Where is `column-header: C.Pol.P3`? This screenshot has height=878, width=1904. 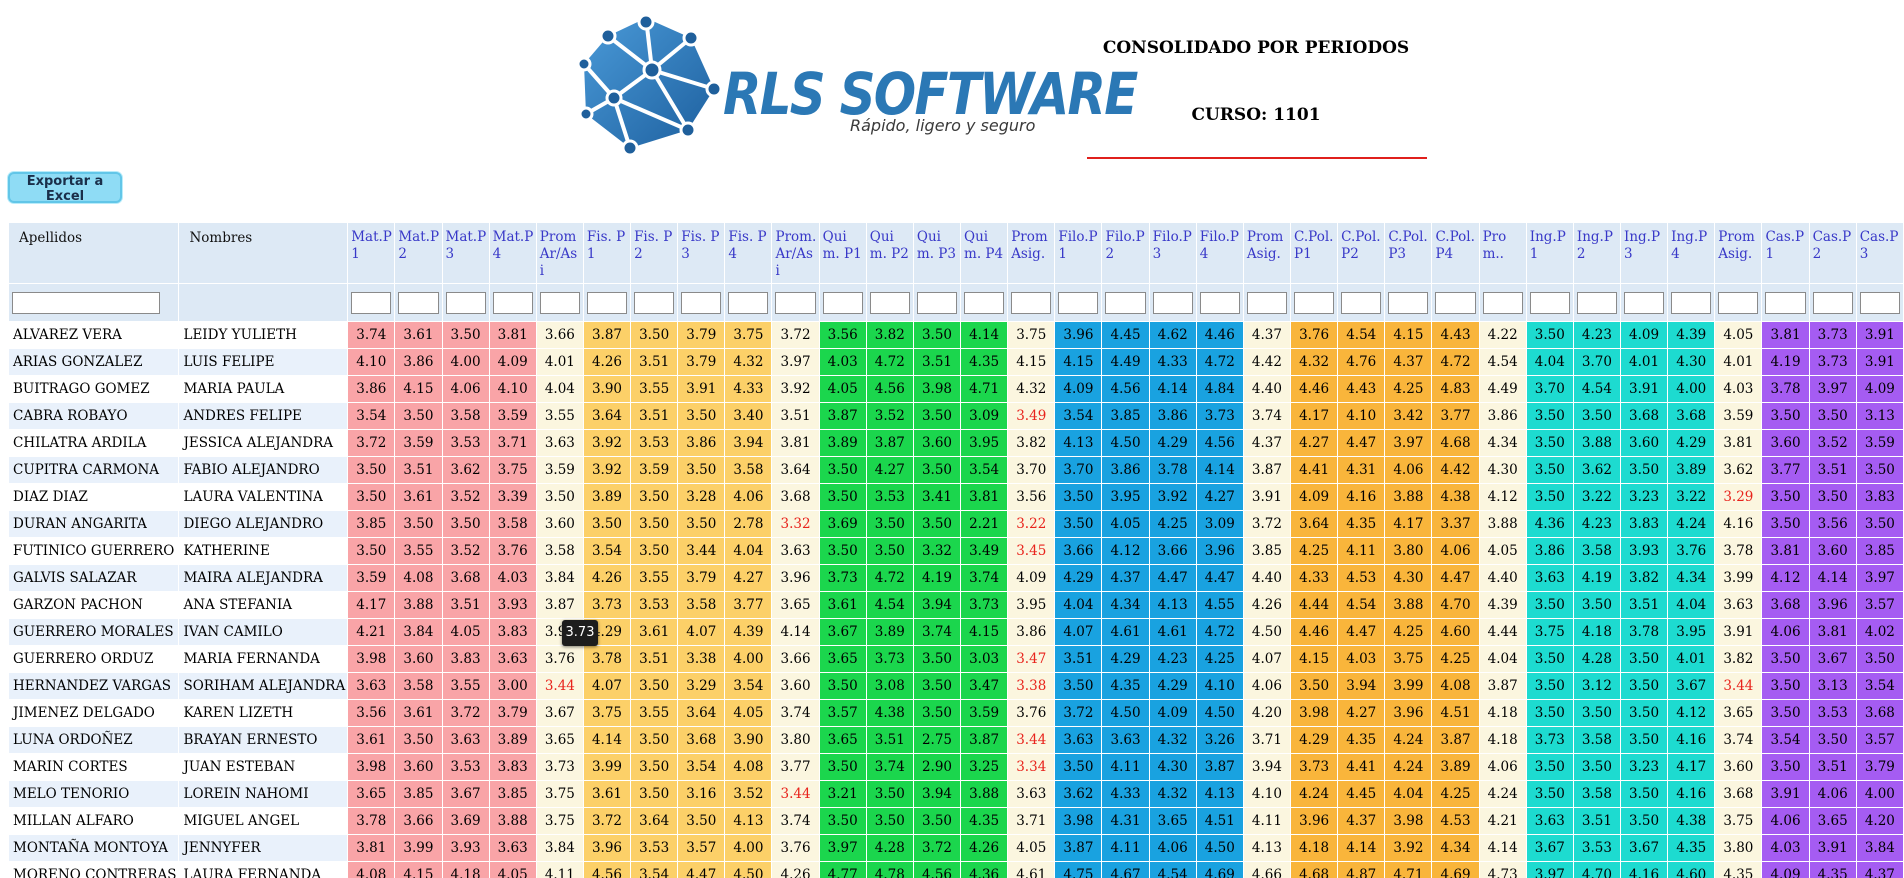
column-header: C.Pol.P3 is located at coordinates (1408, 253).